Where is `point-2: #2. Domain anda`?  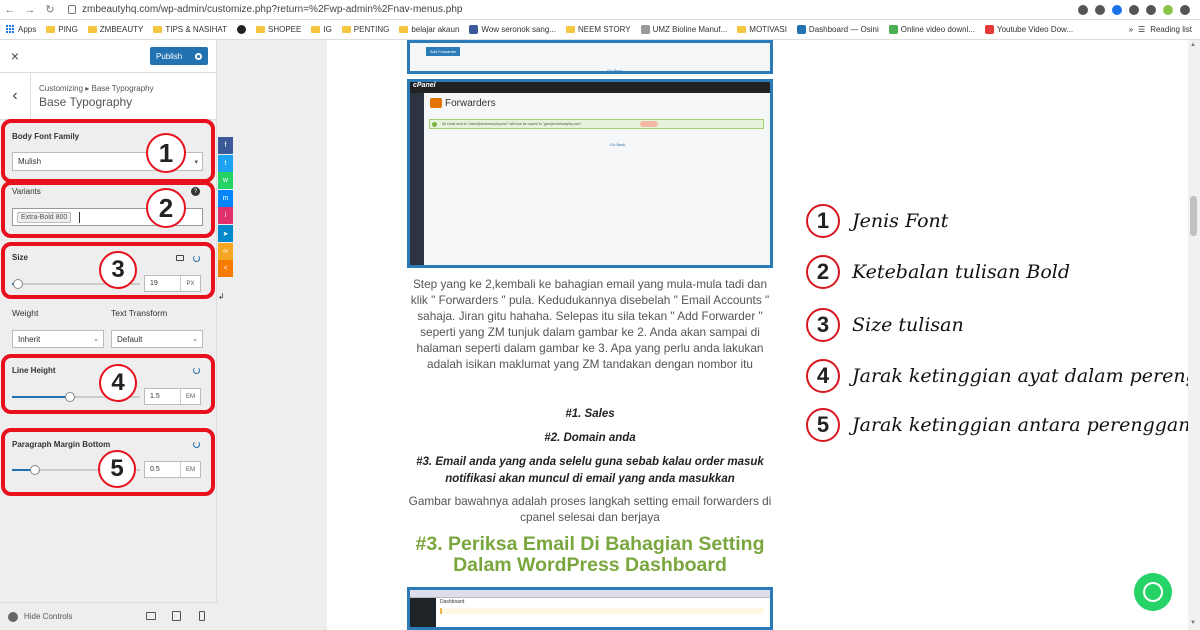 point-2: #2. Domain anda is located at coordinates (590, 438).